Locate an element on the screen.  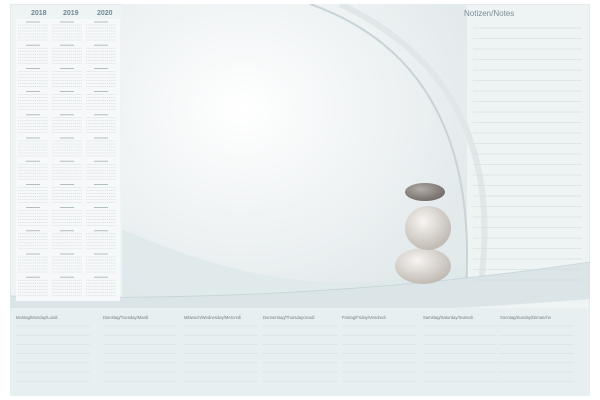
calendar-year-2019: 2019 is located at coordinates (71, 13).